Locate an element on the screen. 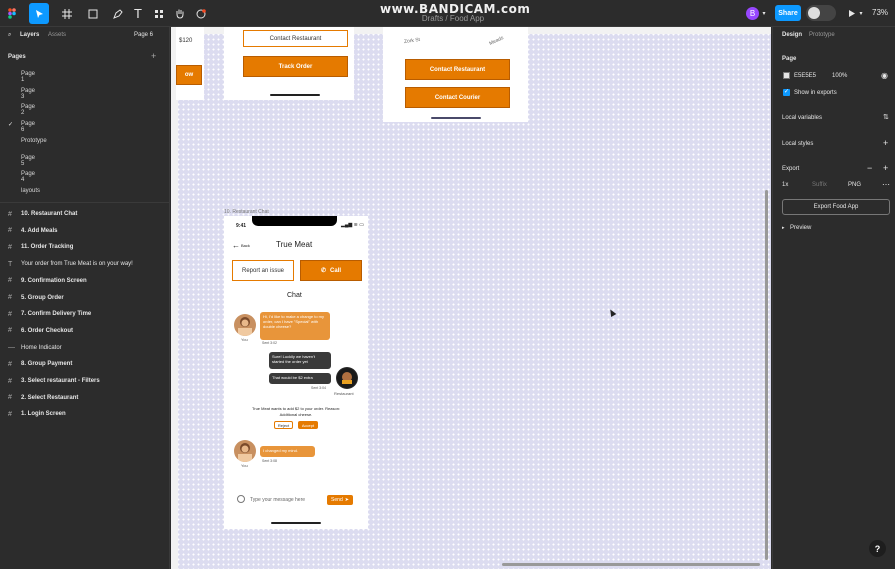 Image resolution: width=895 pixels, height=569 pixels. variables-icon: ⇅ is located at coordinates (886, 117).